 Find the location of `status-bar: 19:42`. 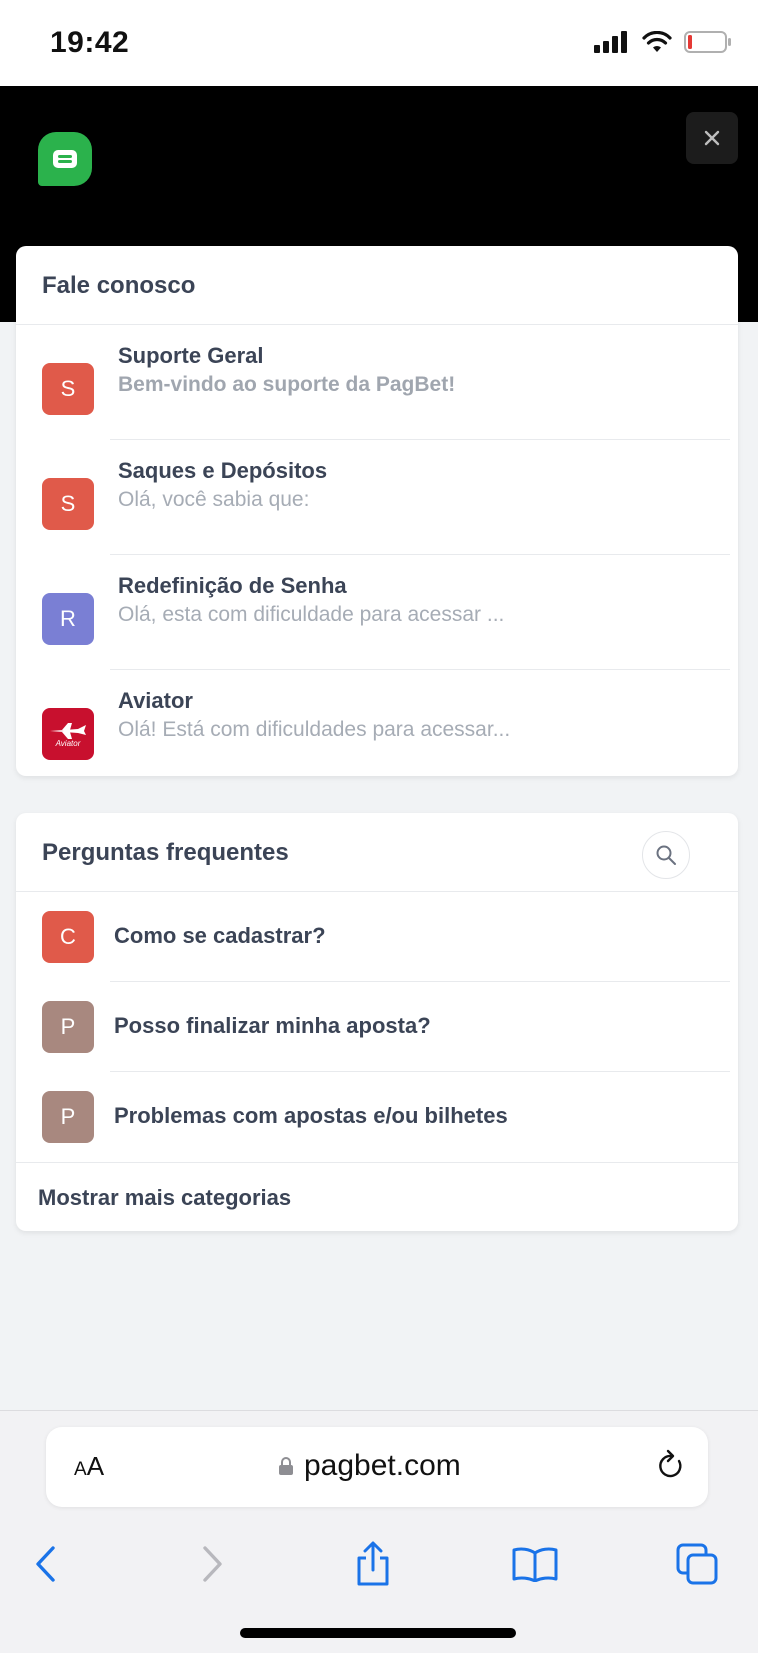

status-bar: 19:42 is located at coordinates (379, 43).